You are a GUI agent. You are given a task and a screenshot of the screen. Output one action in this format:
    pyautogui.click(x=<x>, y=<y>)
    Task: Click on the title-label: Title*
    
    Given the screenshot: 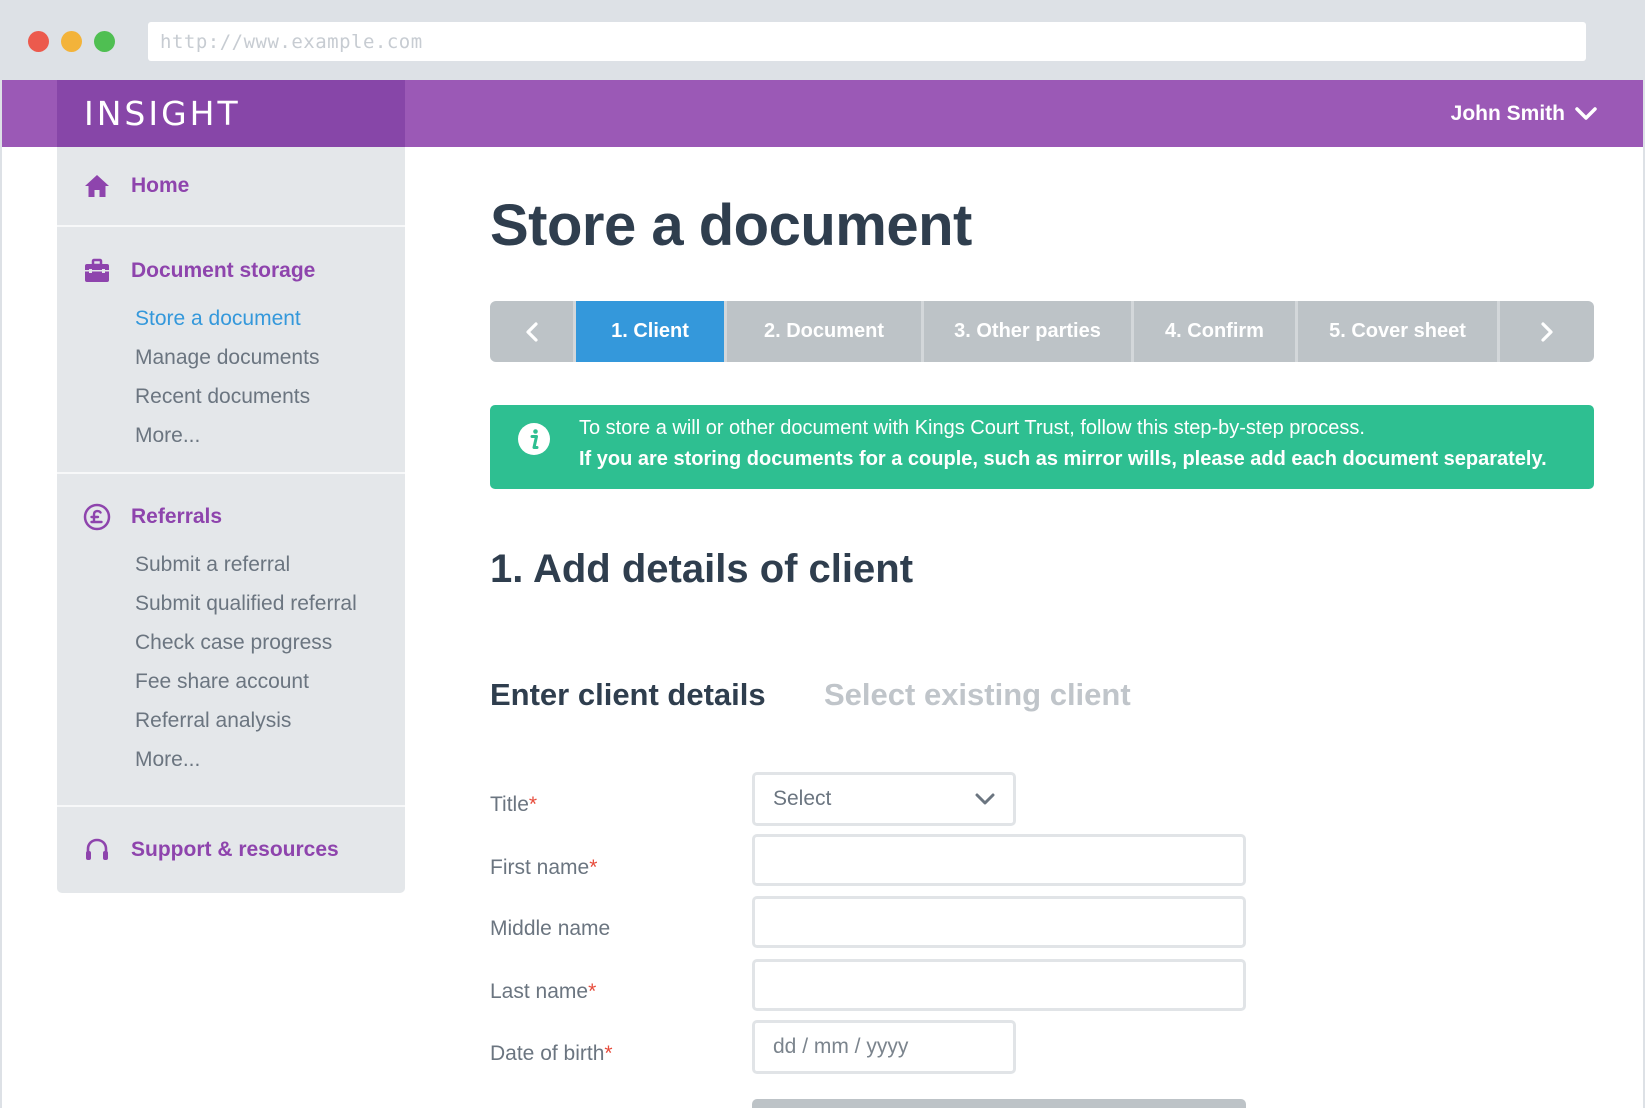 What is the action you would take?
    pyautogui.click(x=514, y=804)
    